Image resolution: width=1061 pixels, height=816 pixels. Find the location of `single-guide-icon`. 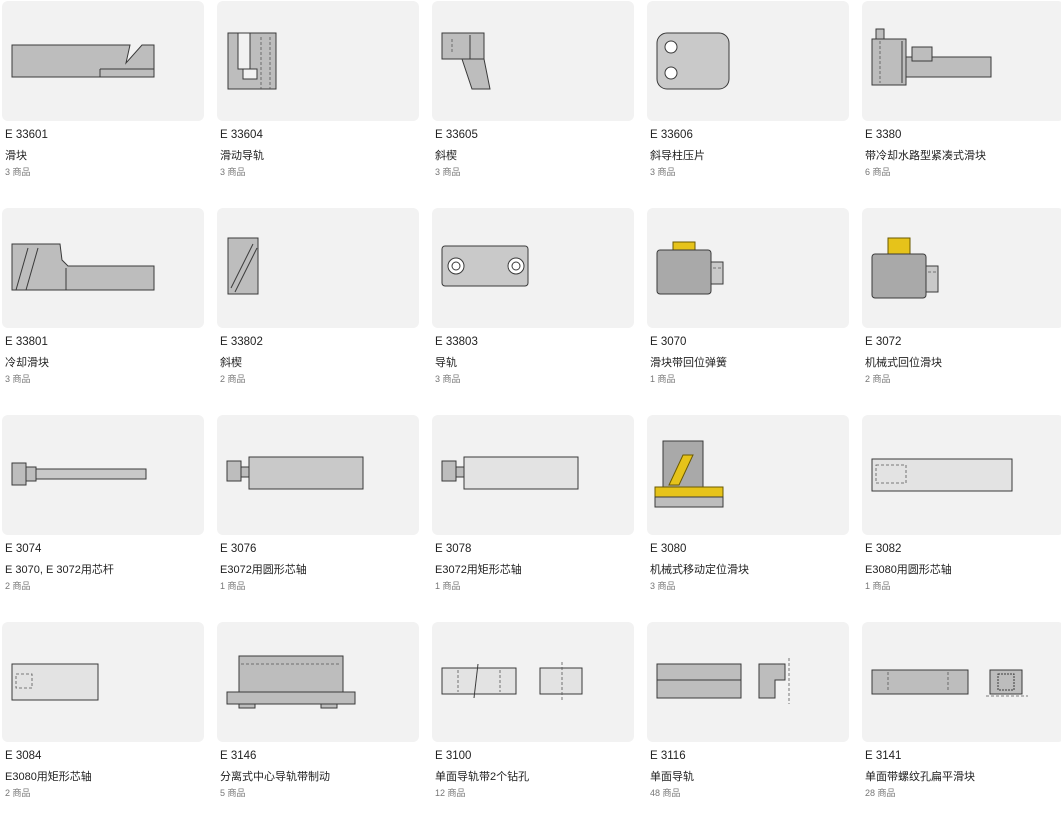

single-guide-icon is located at coordinates (723, 681).